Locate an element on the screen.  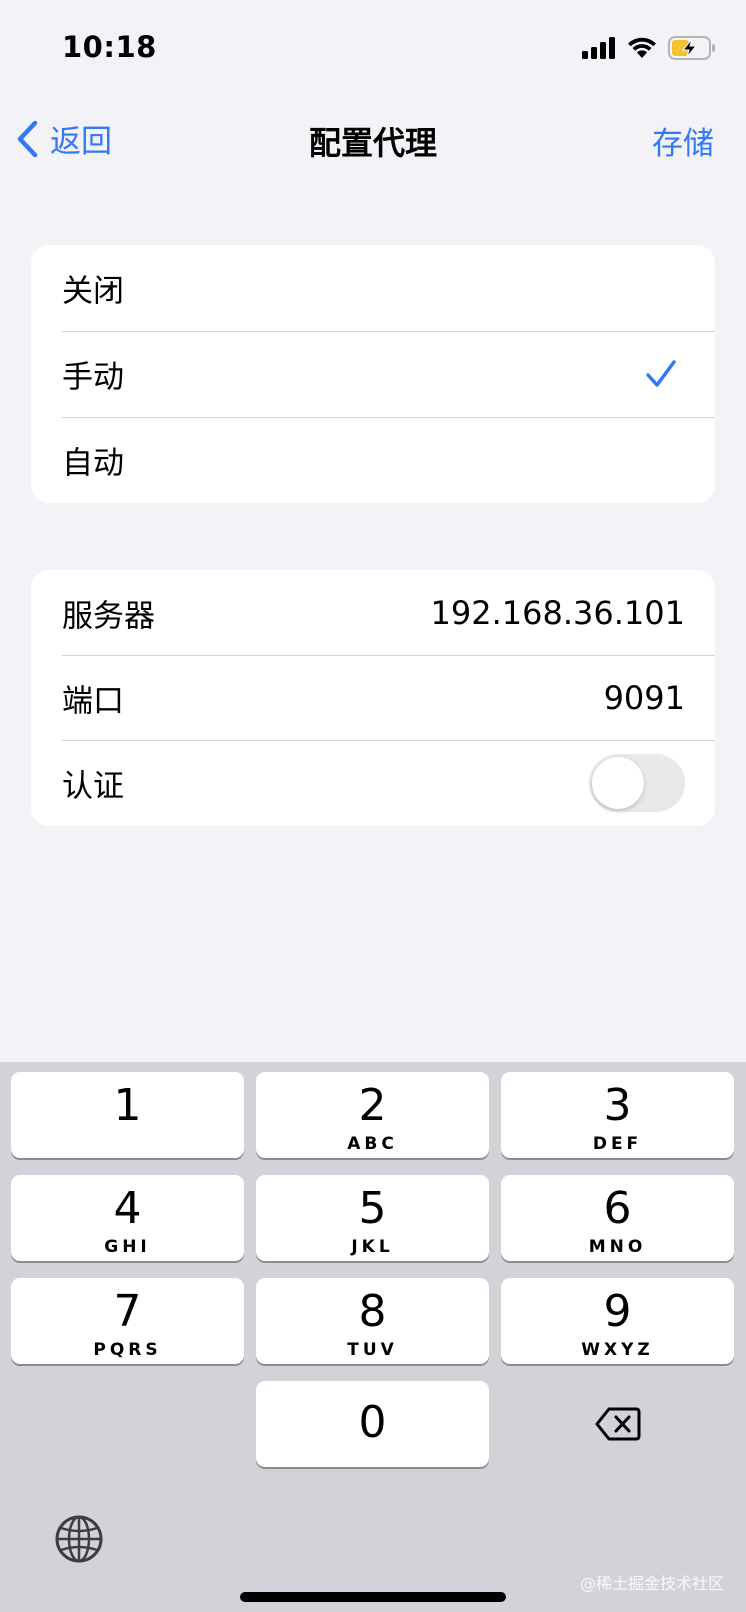
server-row: 服务器 192.168.36.101 is located at coordinates (373, 612).